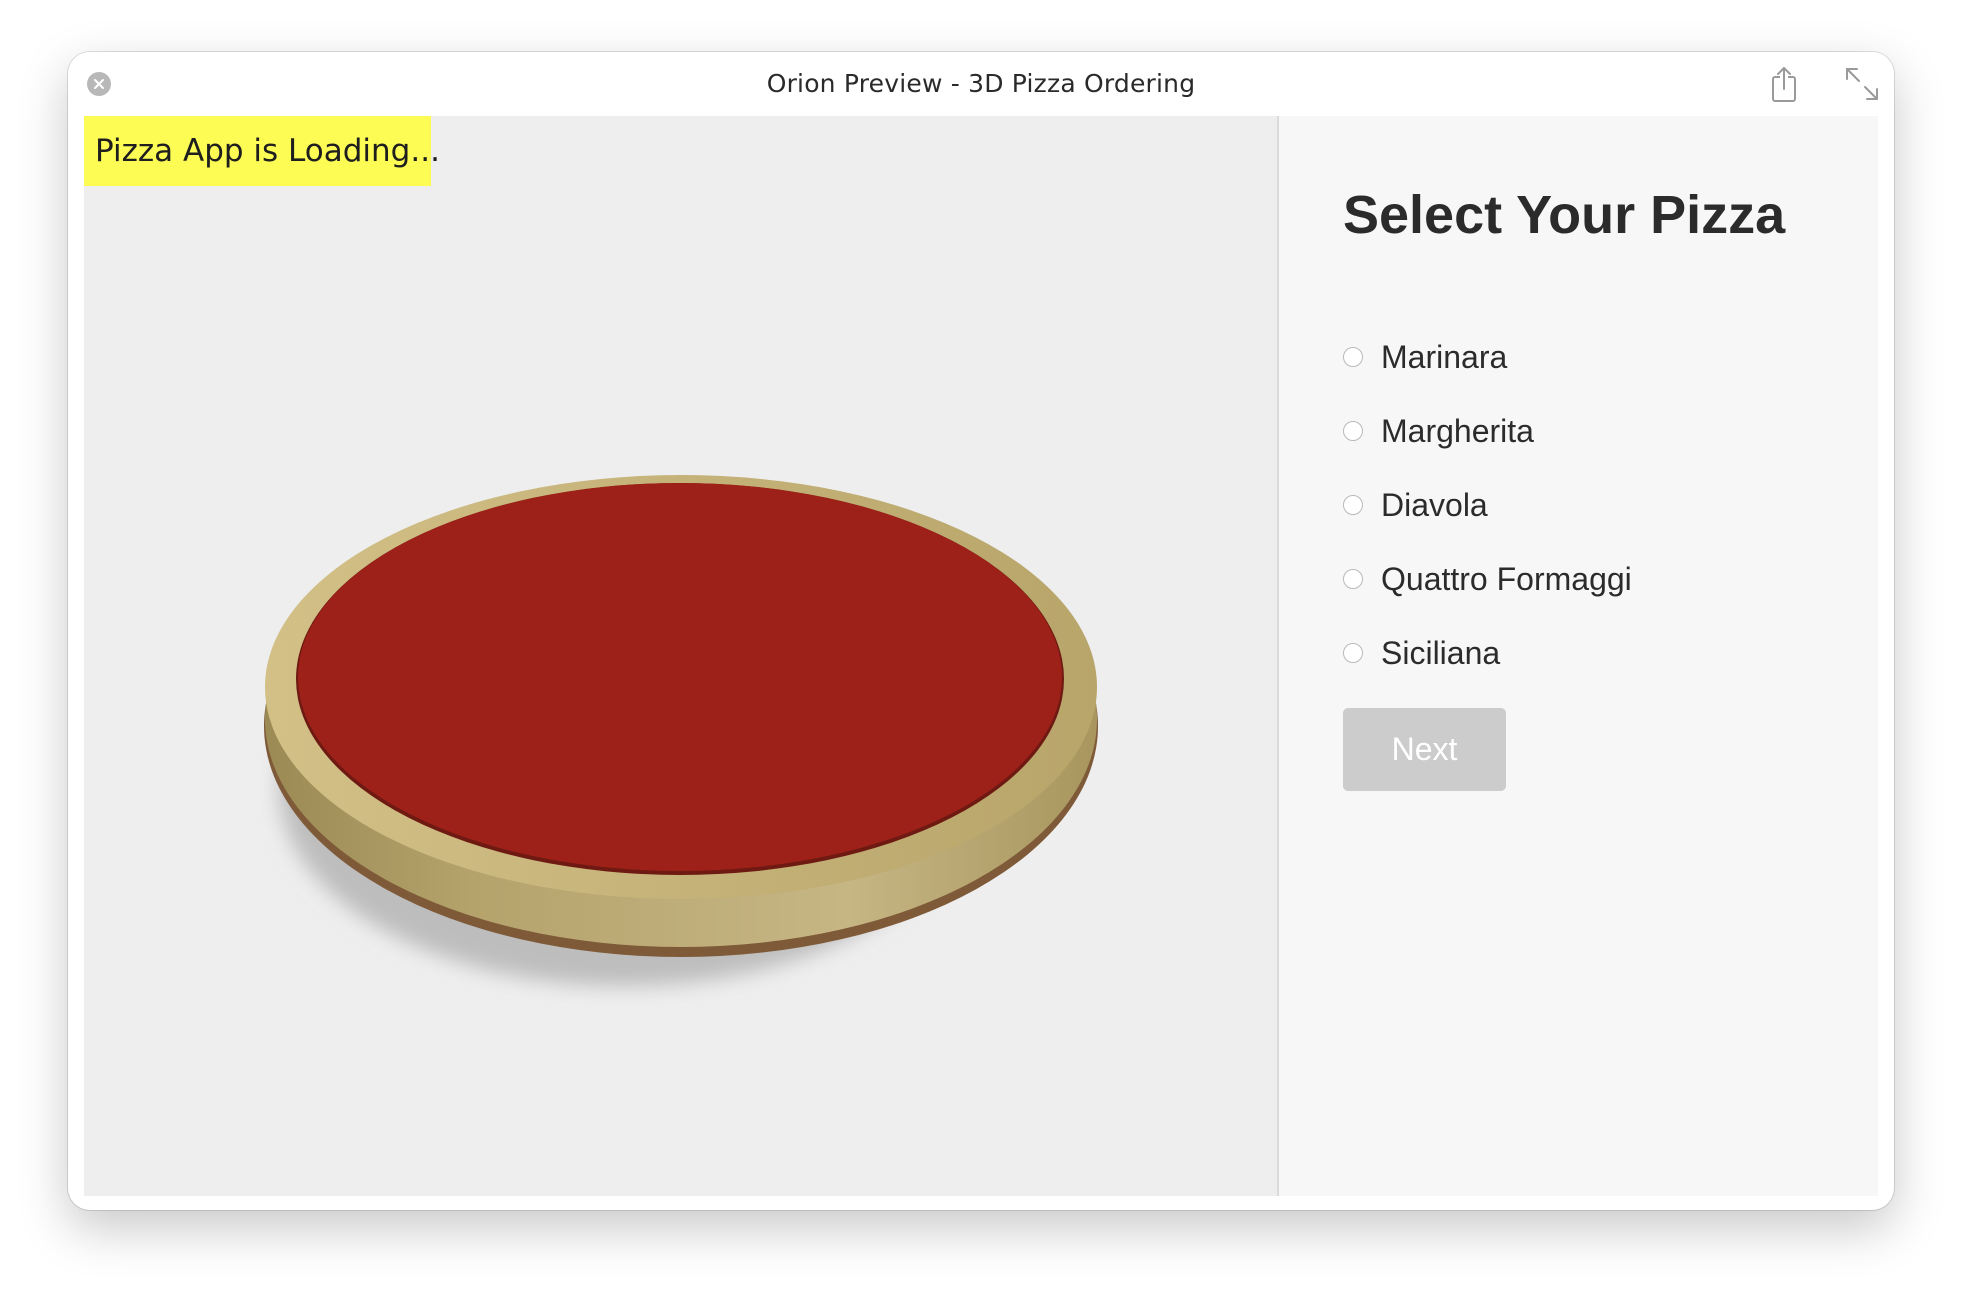  I want to click on option-label: Marinara, so click(1444, 356).